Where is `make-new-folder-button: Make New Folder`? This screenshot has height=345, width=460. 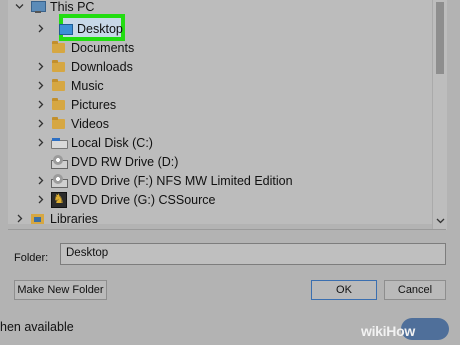
make-new-folder-button: Make New Folder is located at coordinates (60, 290).